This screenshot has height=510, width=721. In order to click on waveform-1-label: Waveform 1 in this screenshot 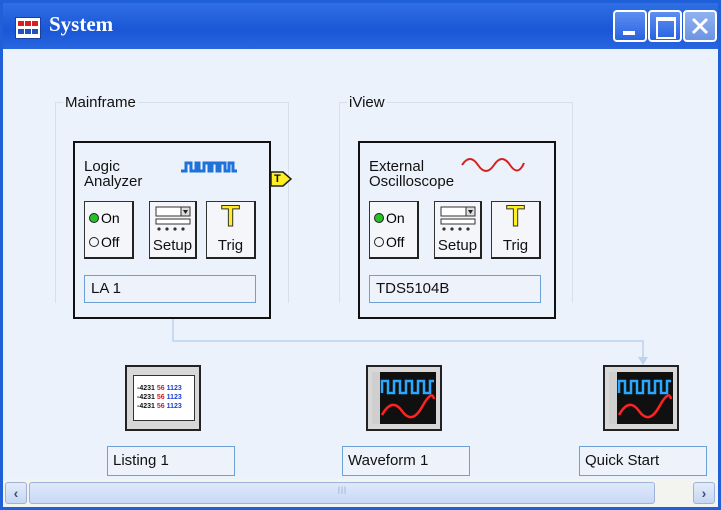, I will do `click(406, 461)`.